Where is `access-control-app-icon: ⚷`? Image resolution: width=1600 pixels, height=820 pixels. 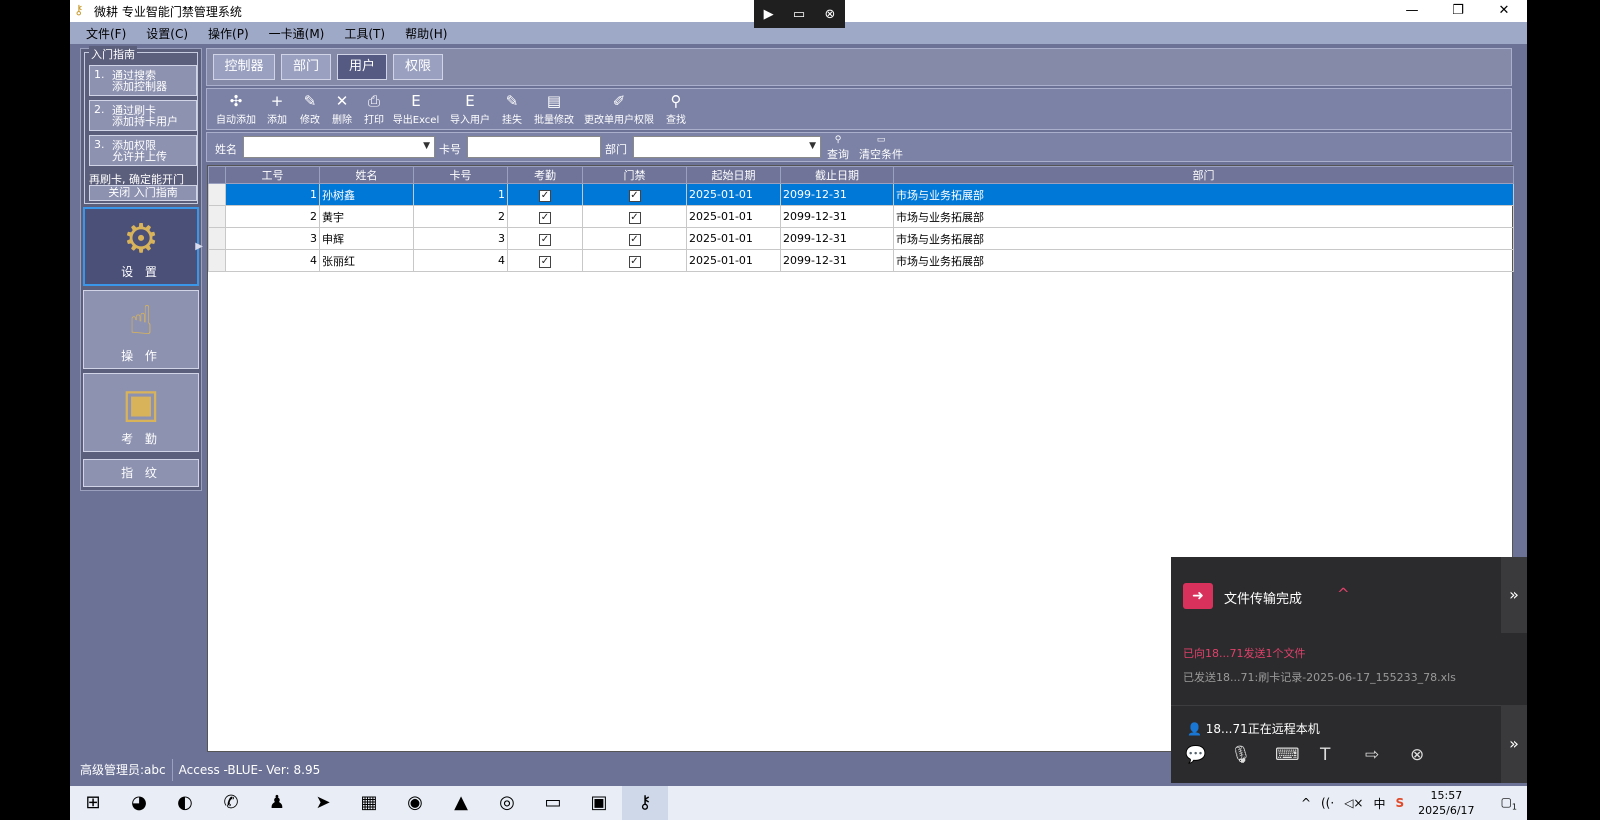
access-control-app-icon: ⚷ is located at coordinates (645, 803).